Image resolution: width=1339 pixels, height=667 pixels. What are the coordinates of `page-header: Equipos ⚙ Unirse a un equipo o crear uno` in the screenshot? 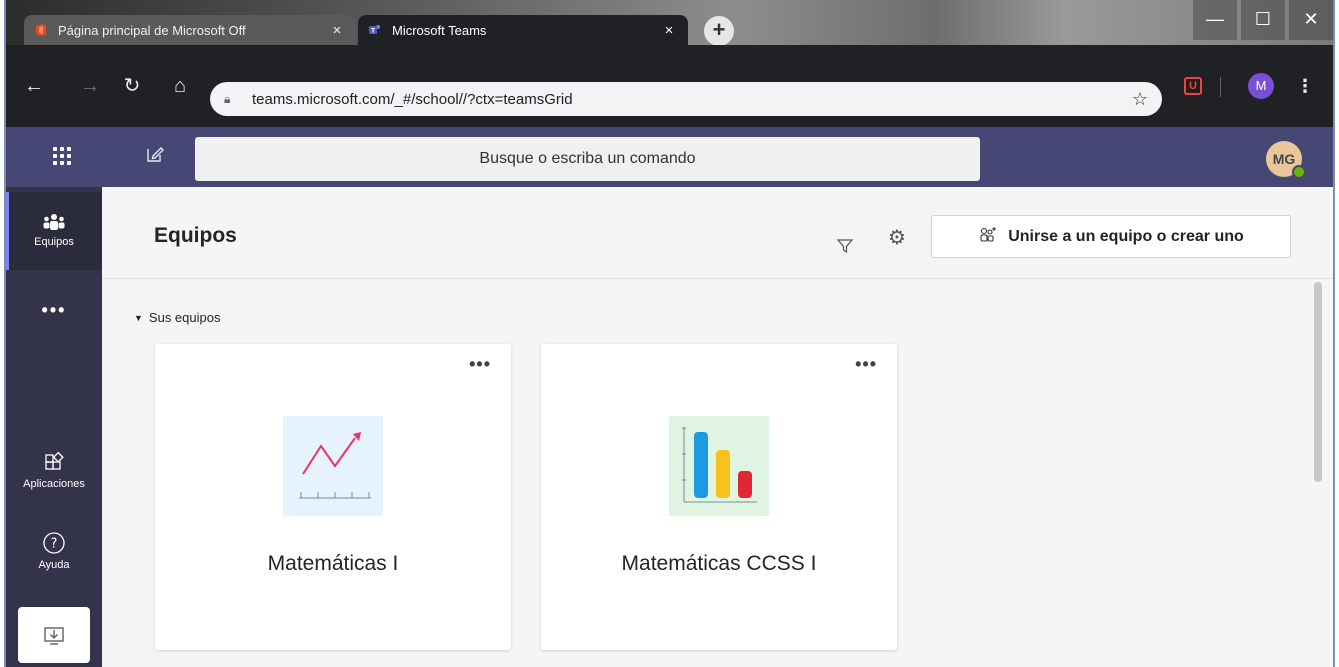 It's located at (717, 233).